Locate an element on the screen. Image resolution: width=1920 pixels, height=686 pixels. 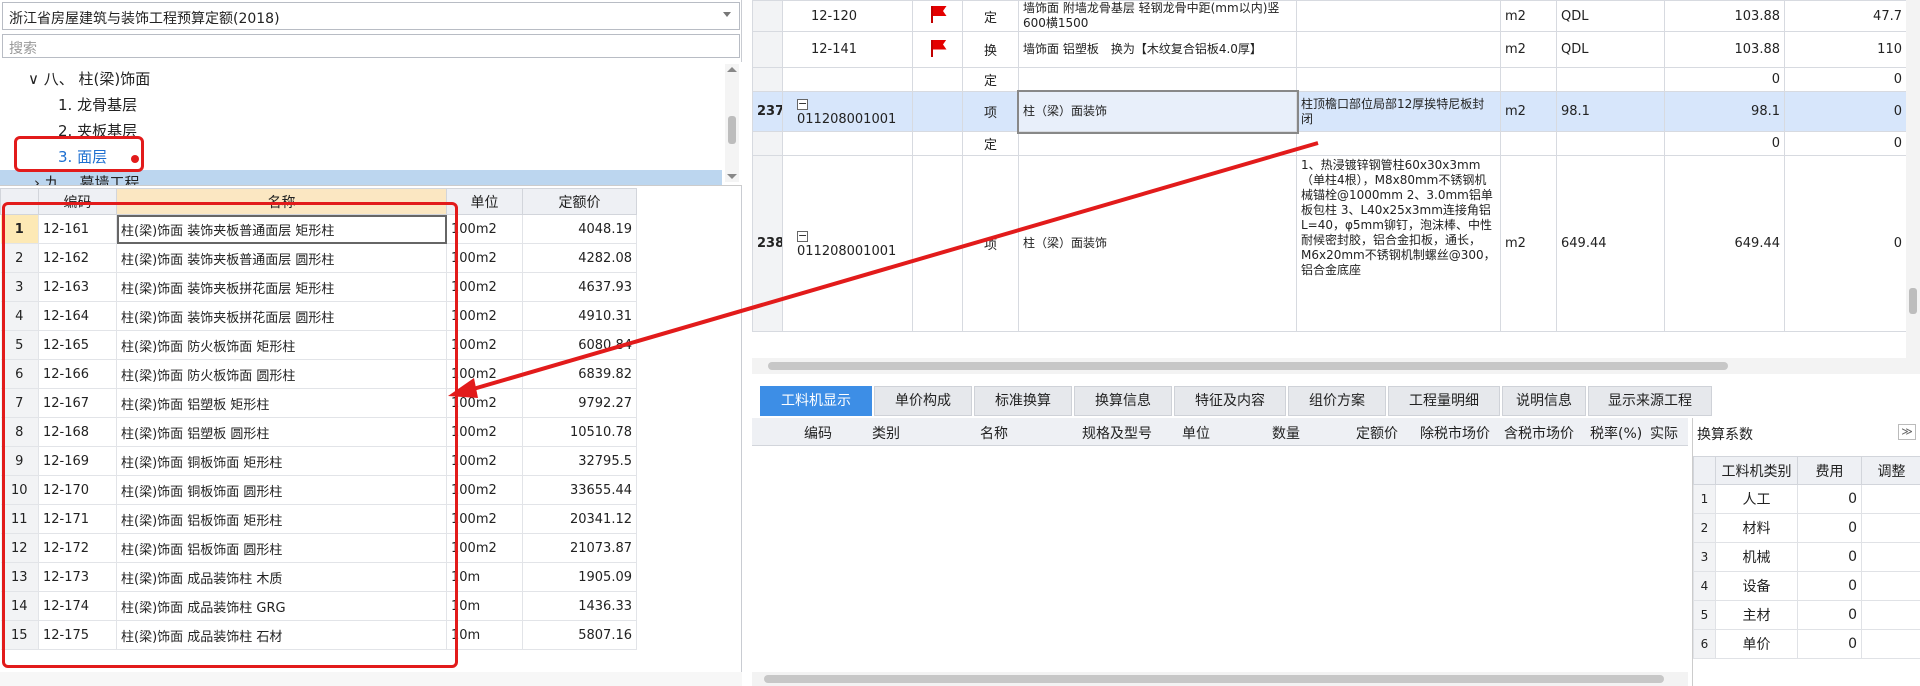
quota-price: 4282.08 is located at coordinates (579, 258).